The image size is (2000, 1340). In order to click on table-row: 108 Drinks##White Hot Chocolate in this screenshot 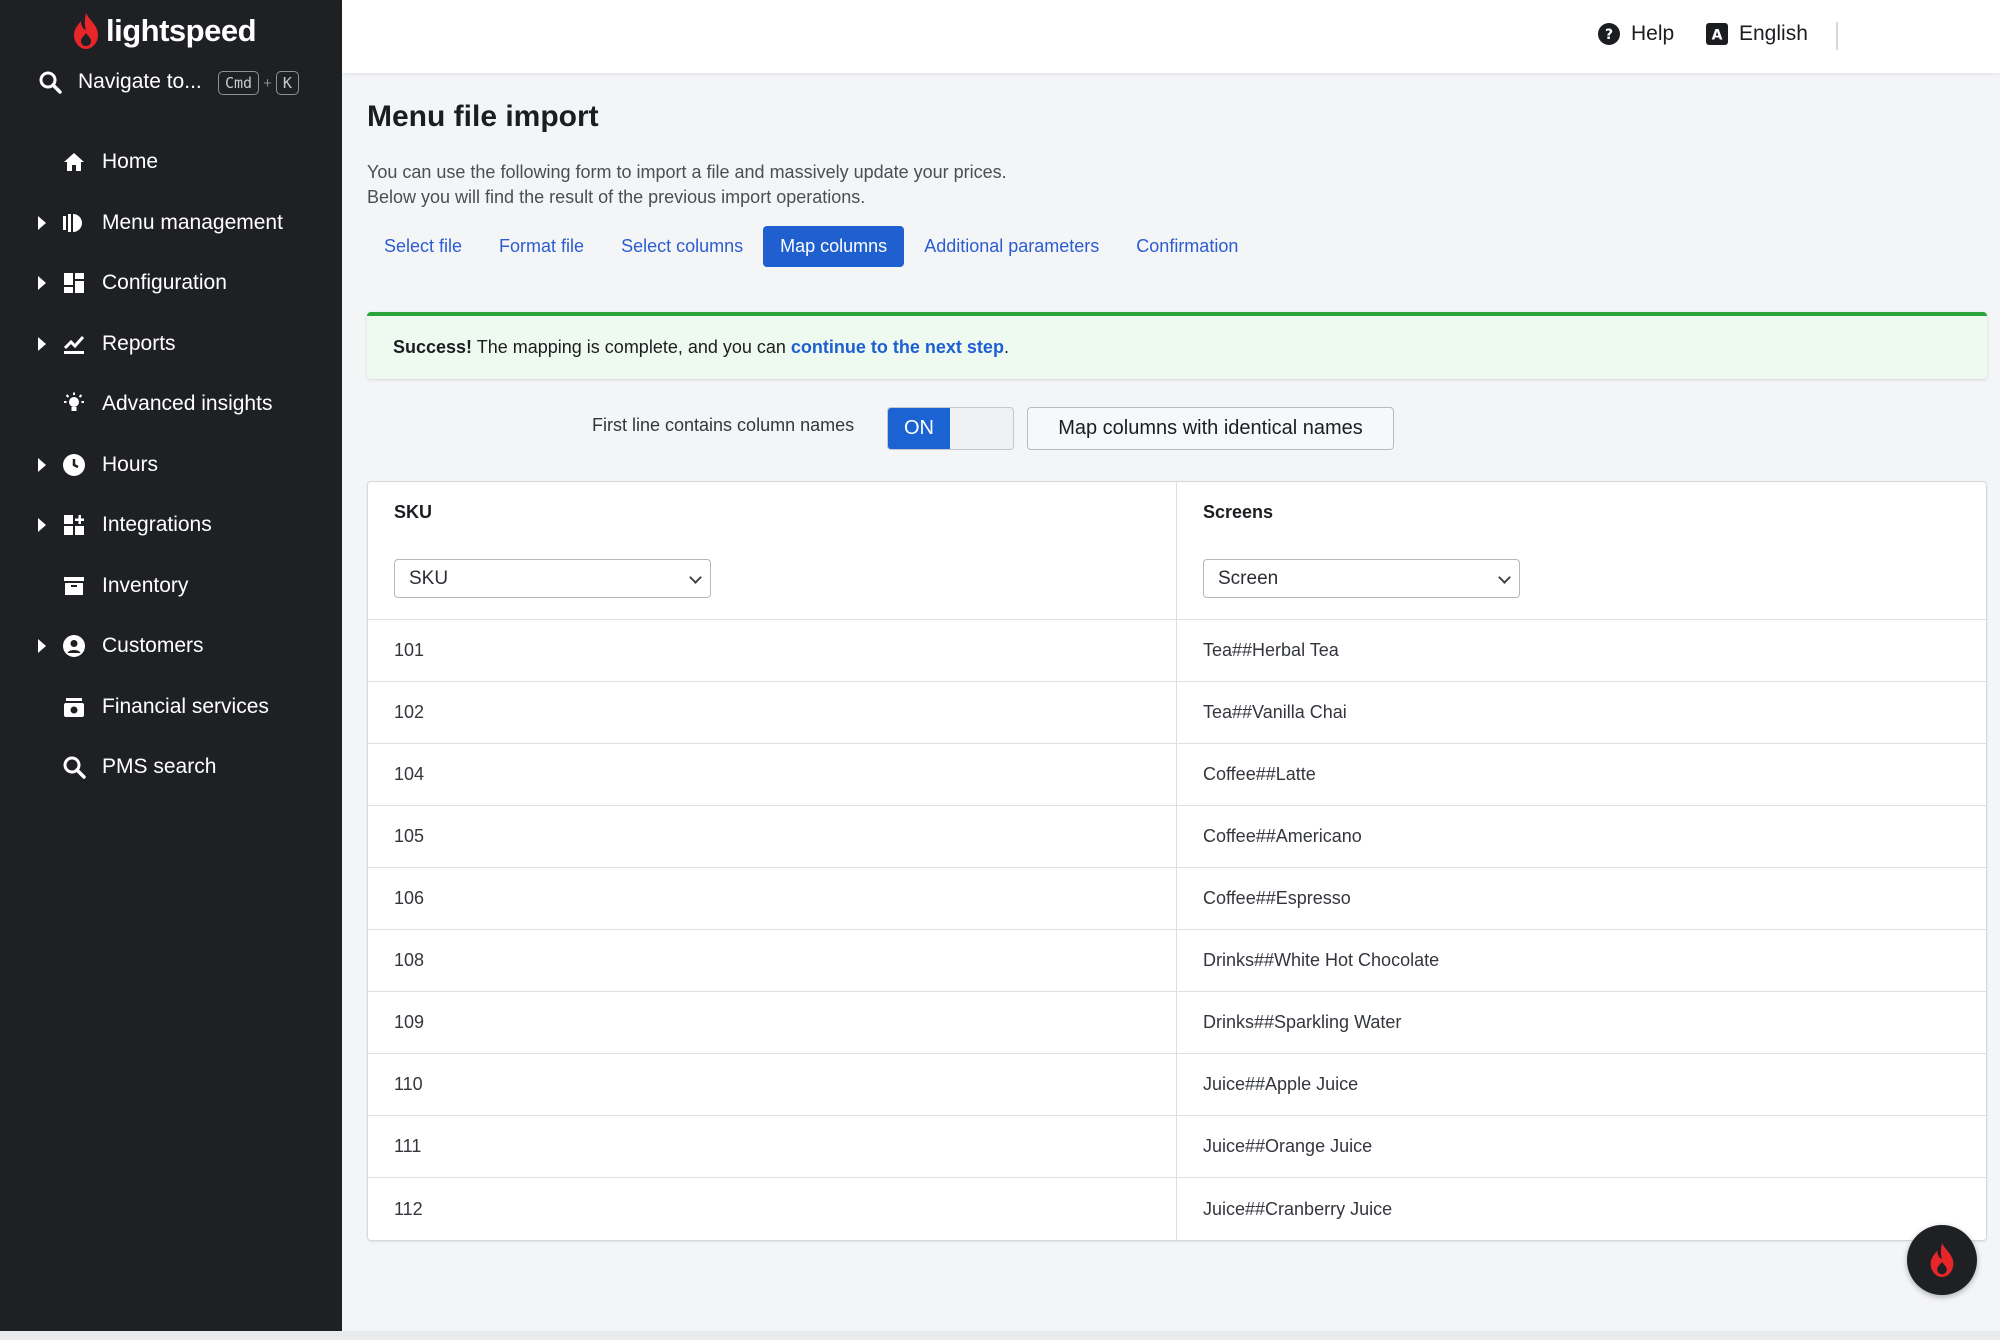, I will do `click(1177, 961)`.